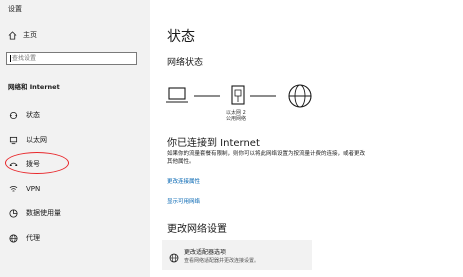 The width and height of the screenshot is (463, 277). I want to click on adapter-options-description: 查看网络适配器并更改连接设置。, so click(222, 261).